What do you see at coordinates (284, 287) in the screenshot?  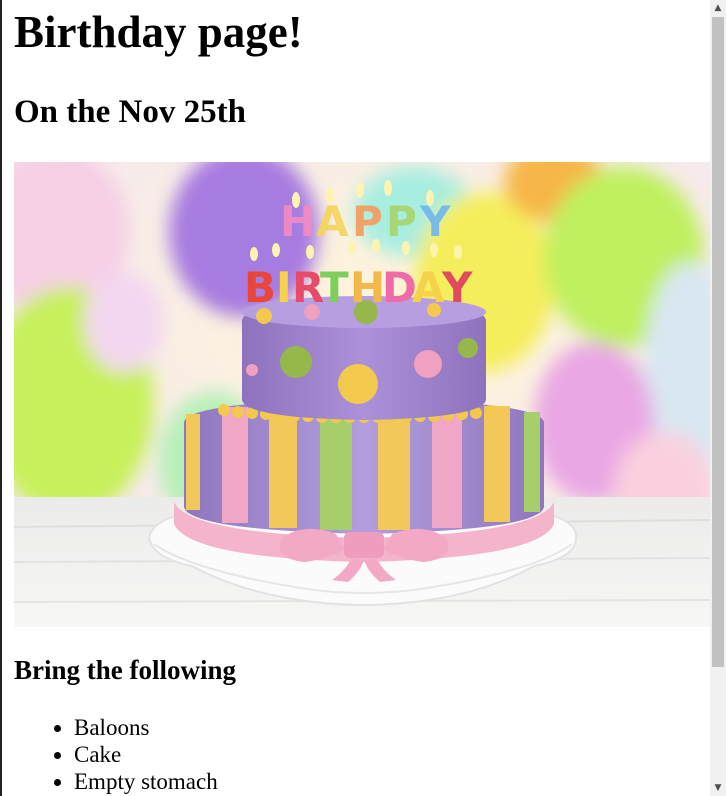 I see `svg-text: I` at bounding box center [284, 287].